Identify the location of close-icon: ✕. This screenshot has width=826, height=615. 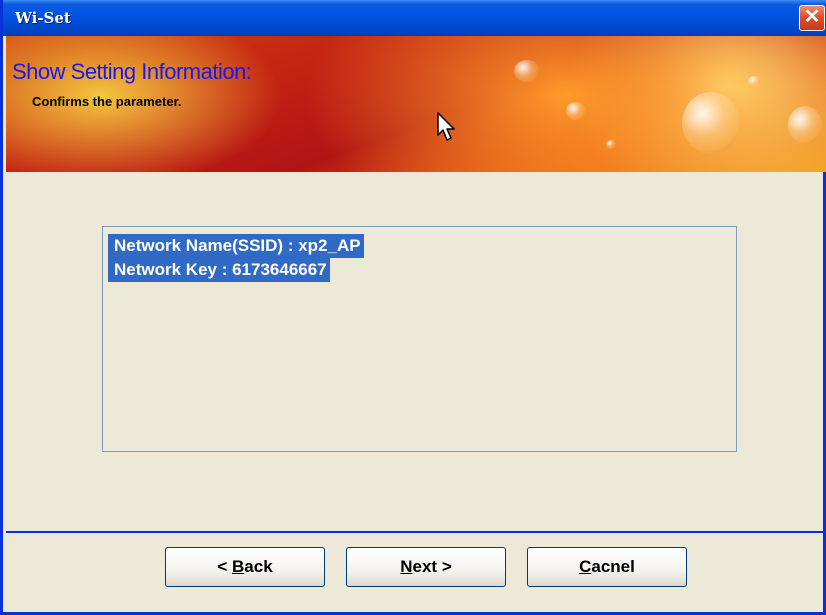
(812, 17).